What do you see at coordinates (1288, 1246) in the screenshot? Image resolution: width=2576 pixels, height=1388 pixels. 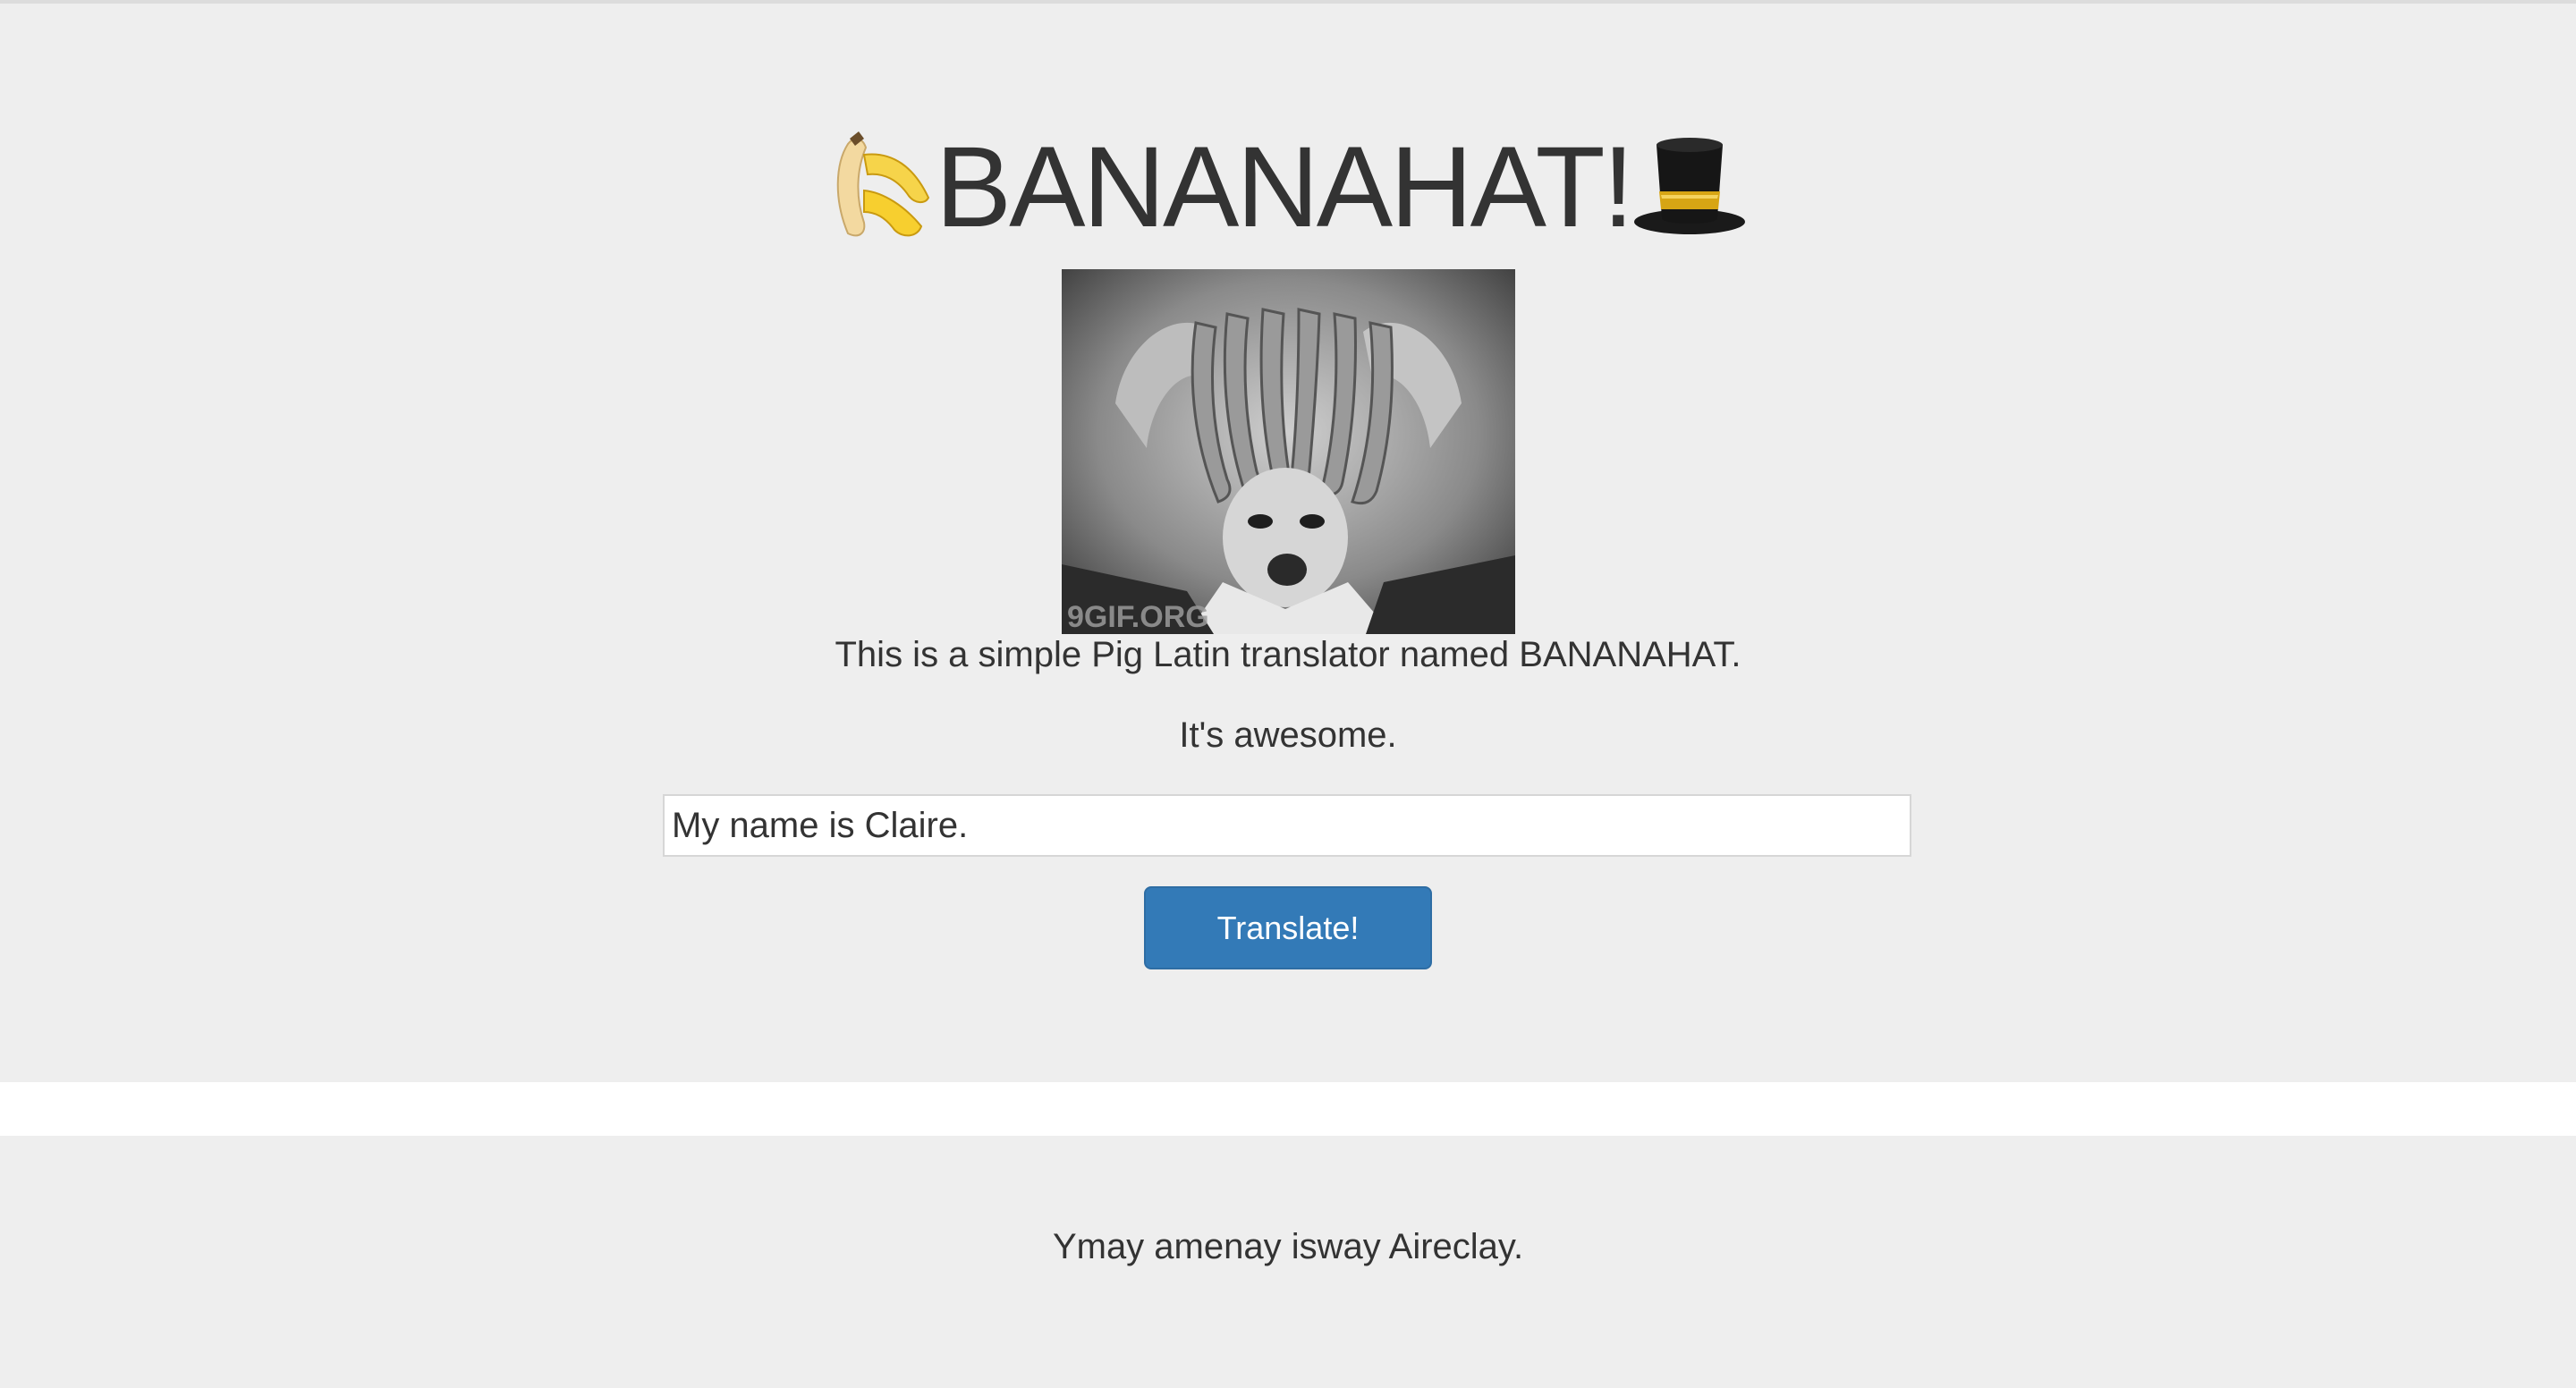 I see `translation-result: Ymay amenay isway Aireclay.` at bounding box center [1288, 1246].